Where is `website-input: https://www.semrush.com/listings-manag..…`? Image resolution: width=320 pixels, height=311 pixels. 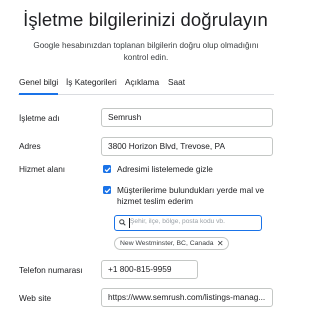
website-input: https://www.semrush.com/listings-manag..… is located at coordinates (187, 297).